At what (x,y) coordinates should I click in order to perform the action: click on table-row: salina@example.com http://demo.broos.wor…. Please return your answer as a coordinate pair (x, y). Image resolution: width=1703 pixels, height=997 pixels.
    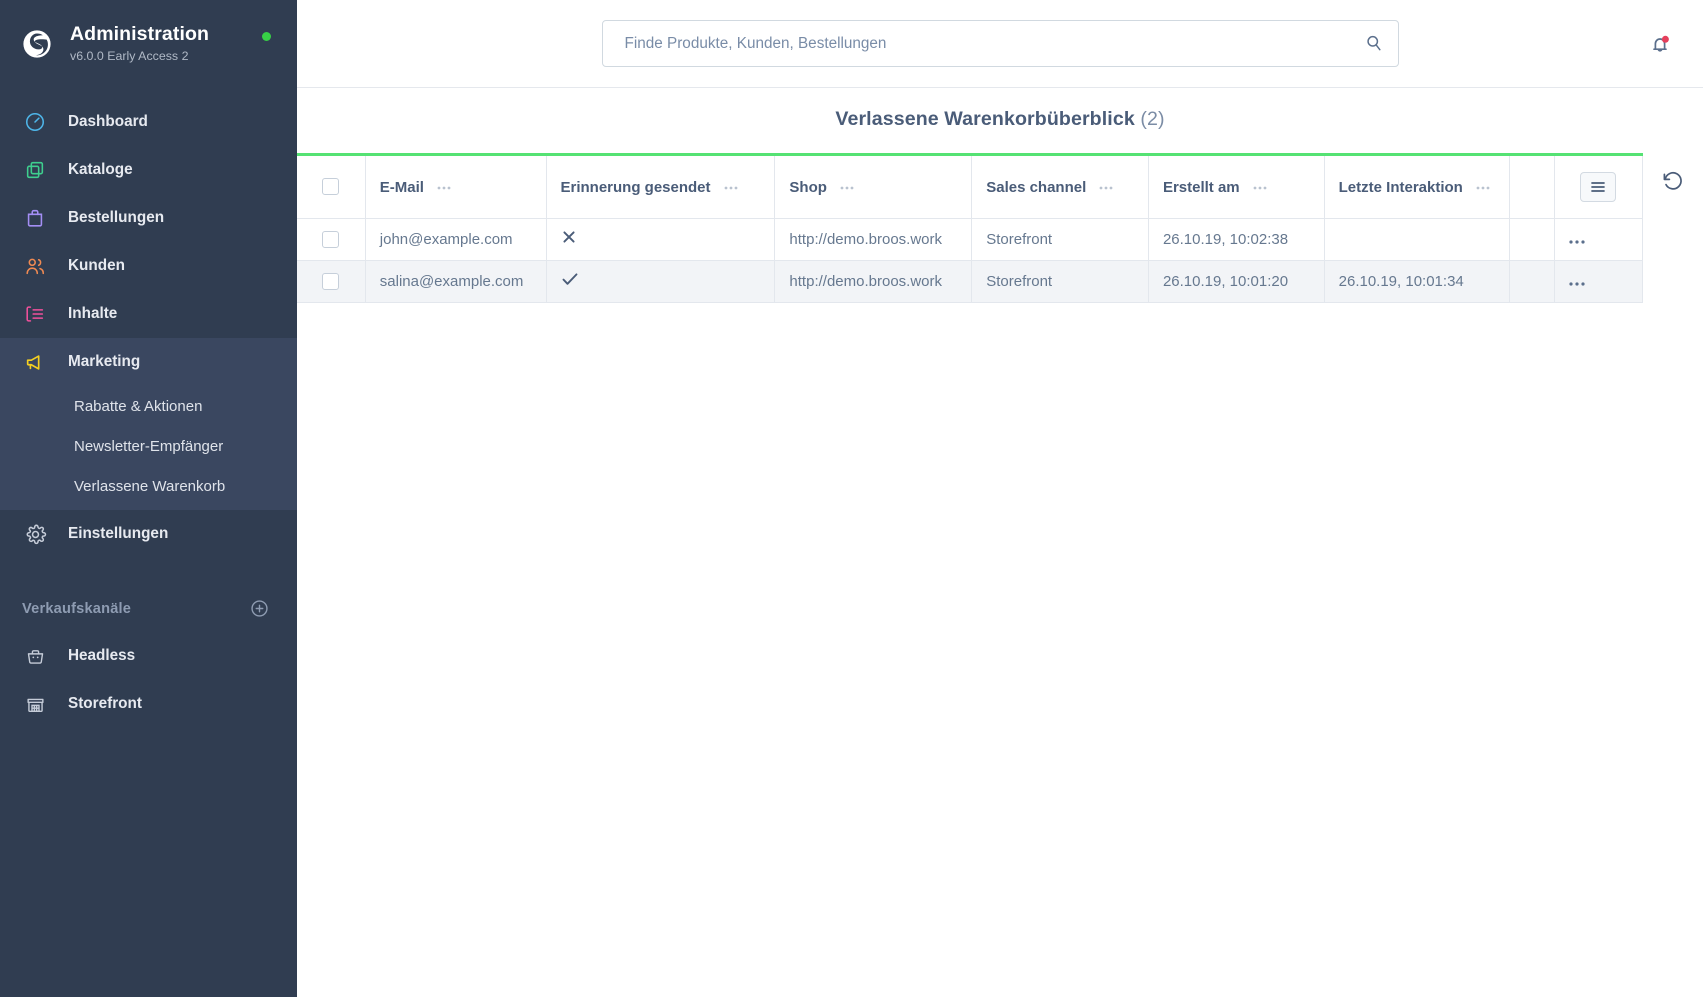
    Looking at the image, I should click on (970, 281).